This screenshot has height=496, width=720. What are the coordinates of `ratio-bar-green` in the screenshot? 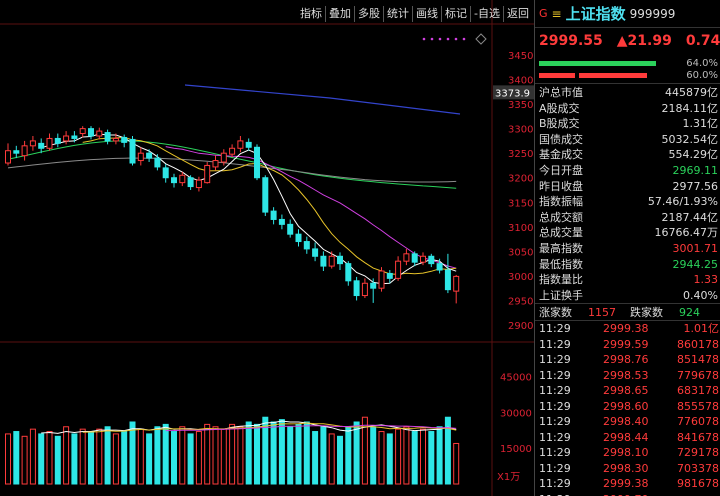 It's located at (597, 63).